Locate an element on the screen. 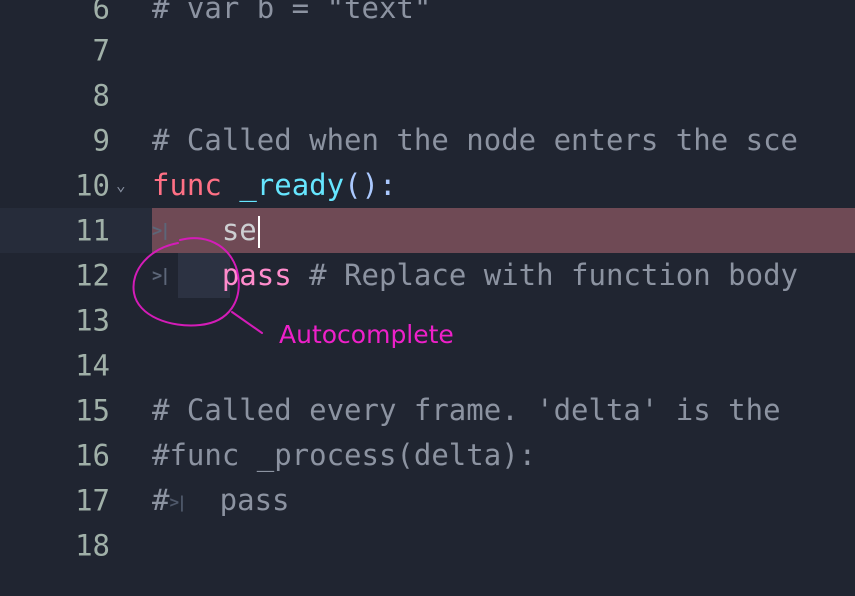 This screenshot has height=596, width=855. annotation-label: Autocomplete is located at coordinates (366, 334).